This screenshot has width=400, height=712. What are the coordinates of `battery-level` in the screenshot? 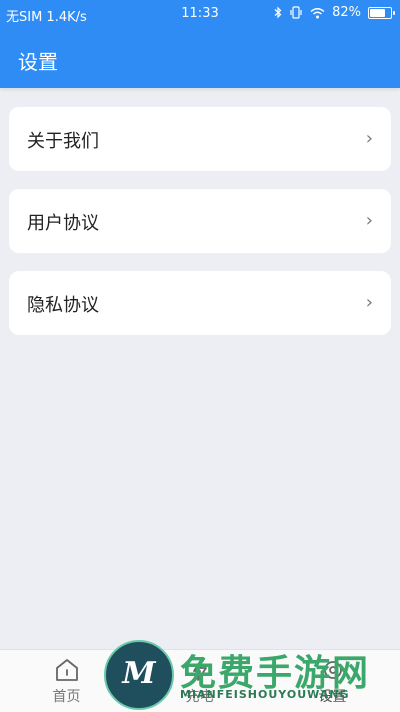 It's located at (377, 12).